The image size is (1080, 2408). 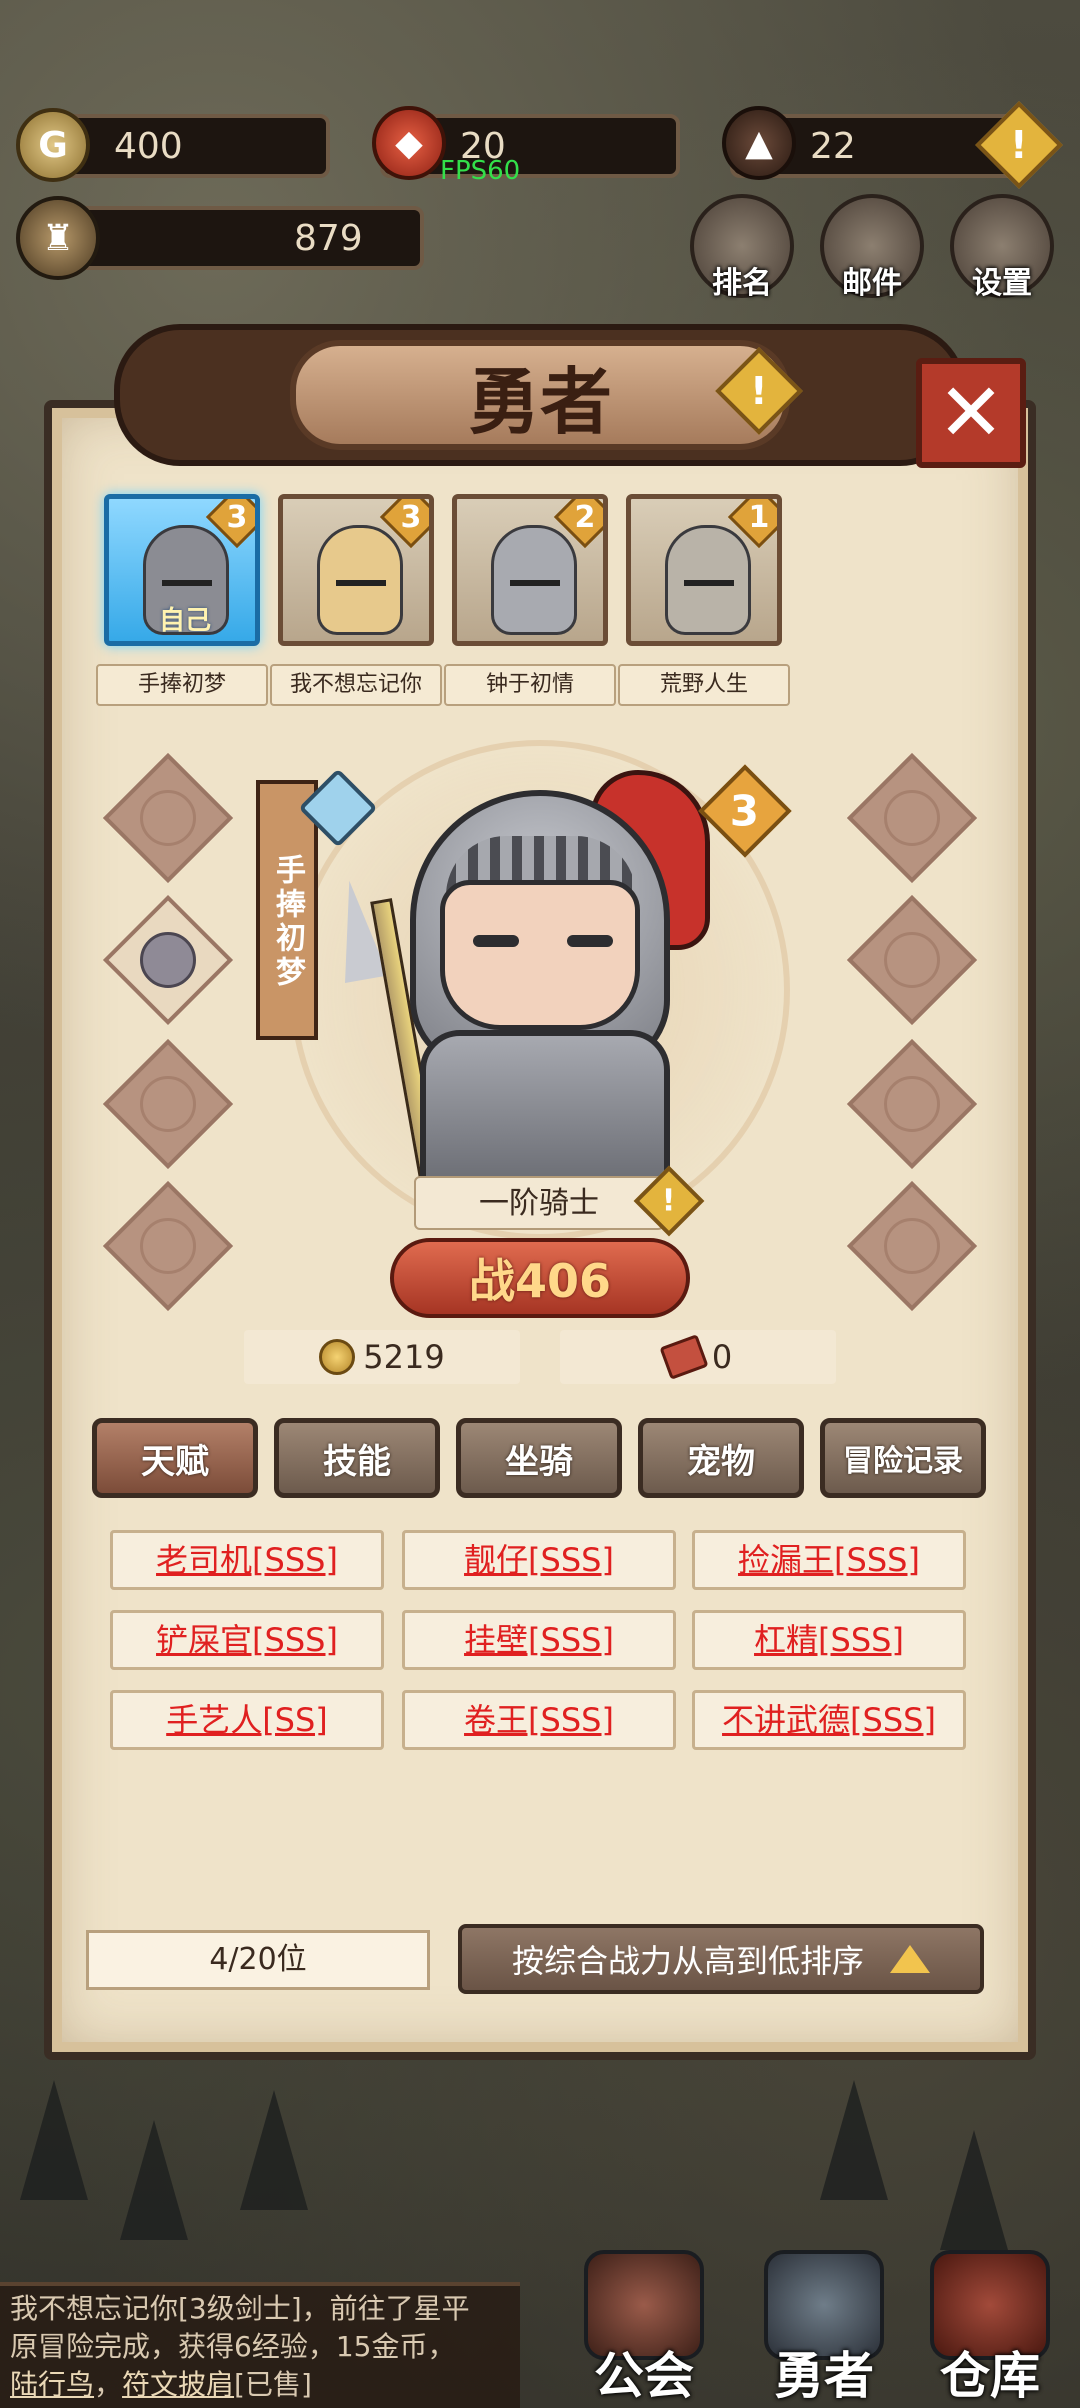 I want to click on hero-class: 一阶骑士, so click(x=539, y=1203).